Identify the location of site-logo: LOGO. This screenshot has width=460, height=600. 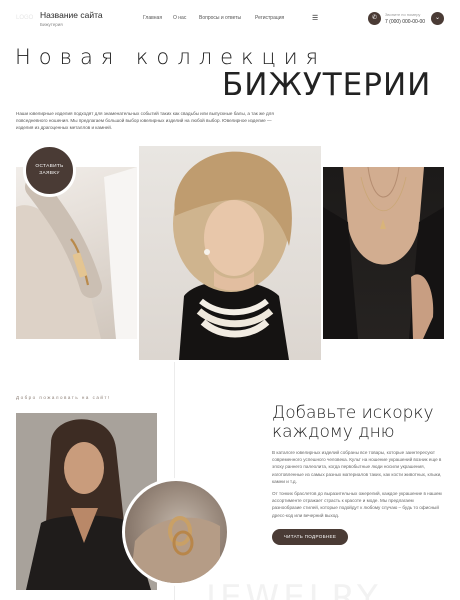
(25, 18).